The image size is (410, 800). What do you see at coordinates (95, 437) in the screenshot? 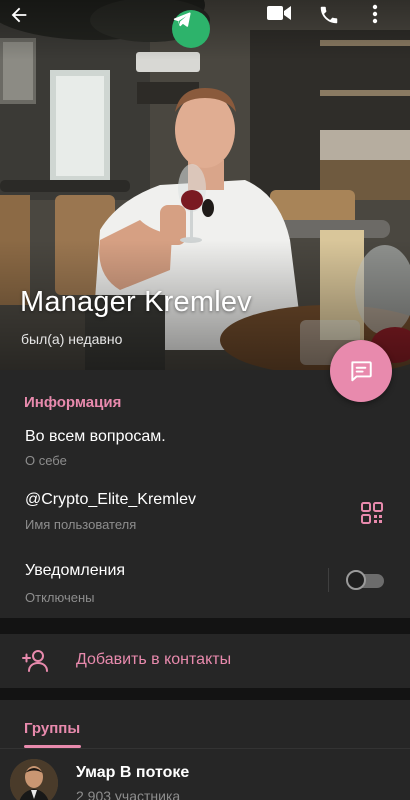
I see `bio-text: Во всем вопросам.` at bounding box center [95, 437].